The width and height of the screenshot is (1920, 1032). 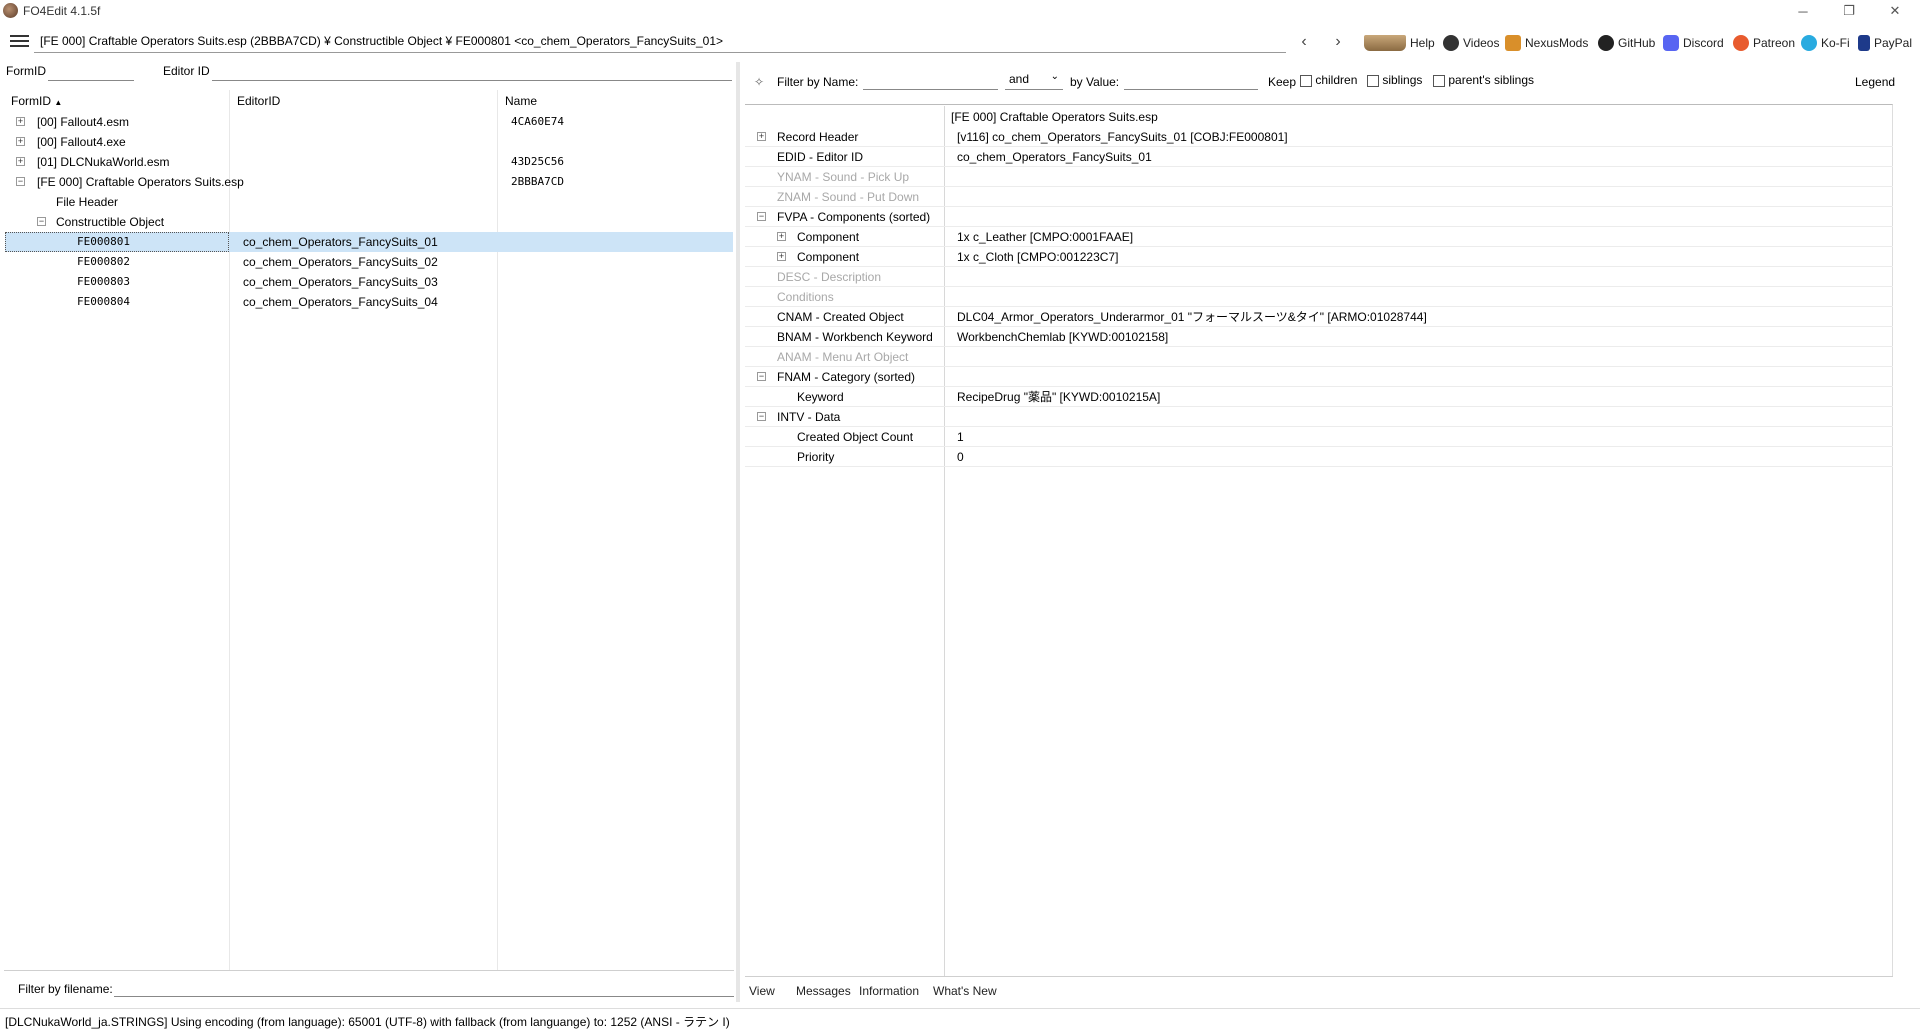 I want to click on back-button: ‹, so click(x=1304, y=42).